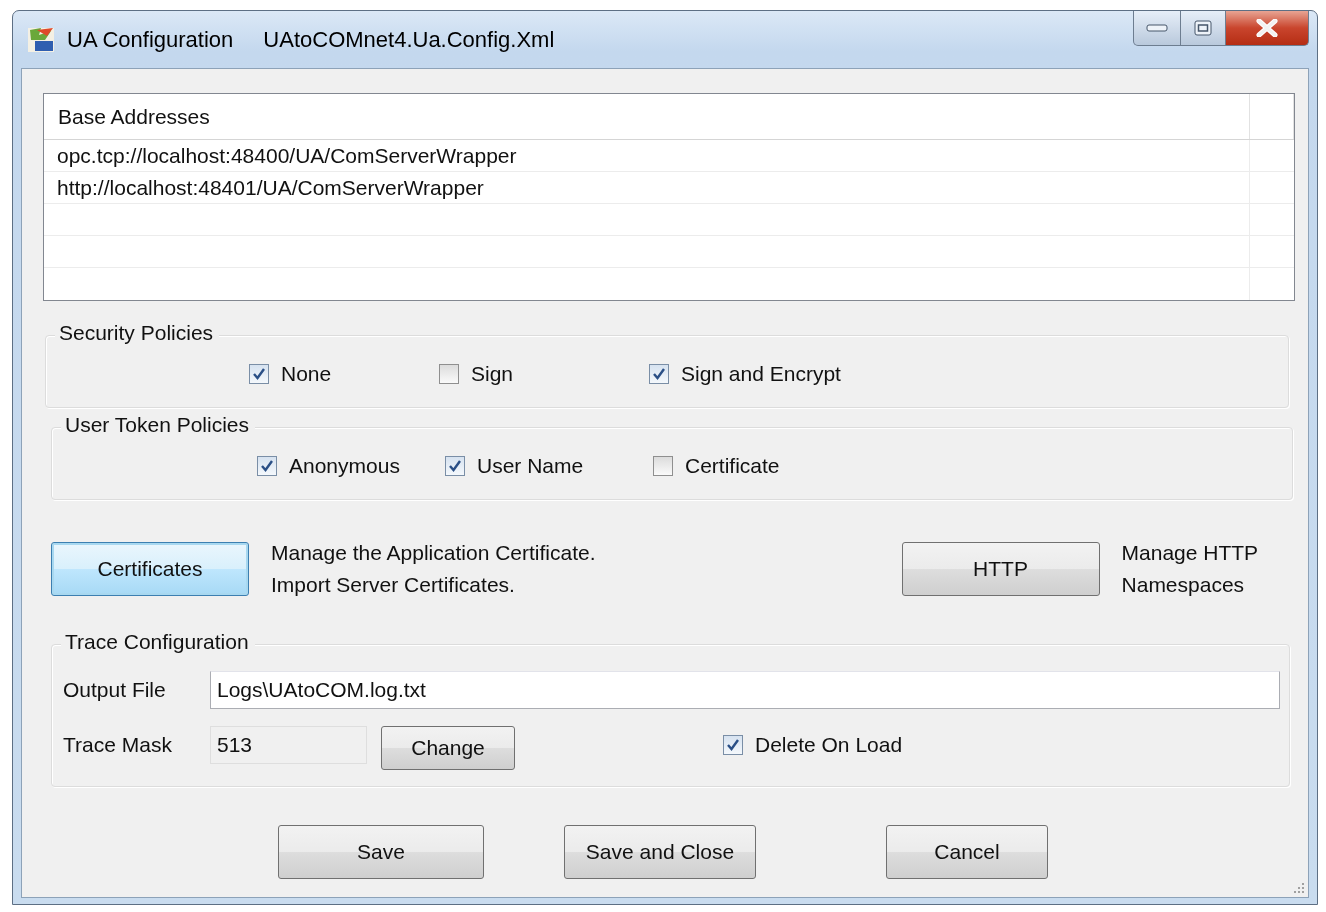  Describe the element at coordinates (1190, 553) in the screenshot. I see `description-text: Manage HTTP` at that location.